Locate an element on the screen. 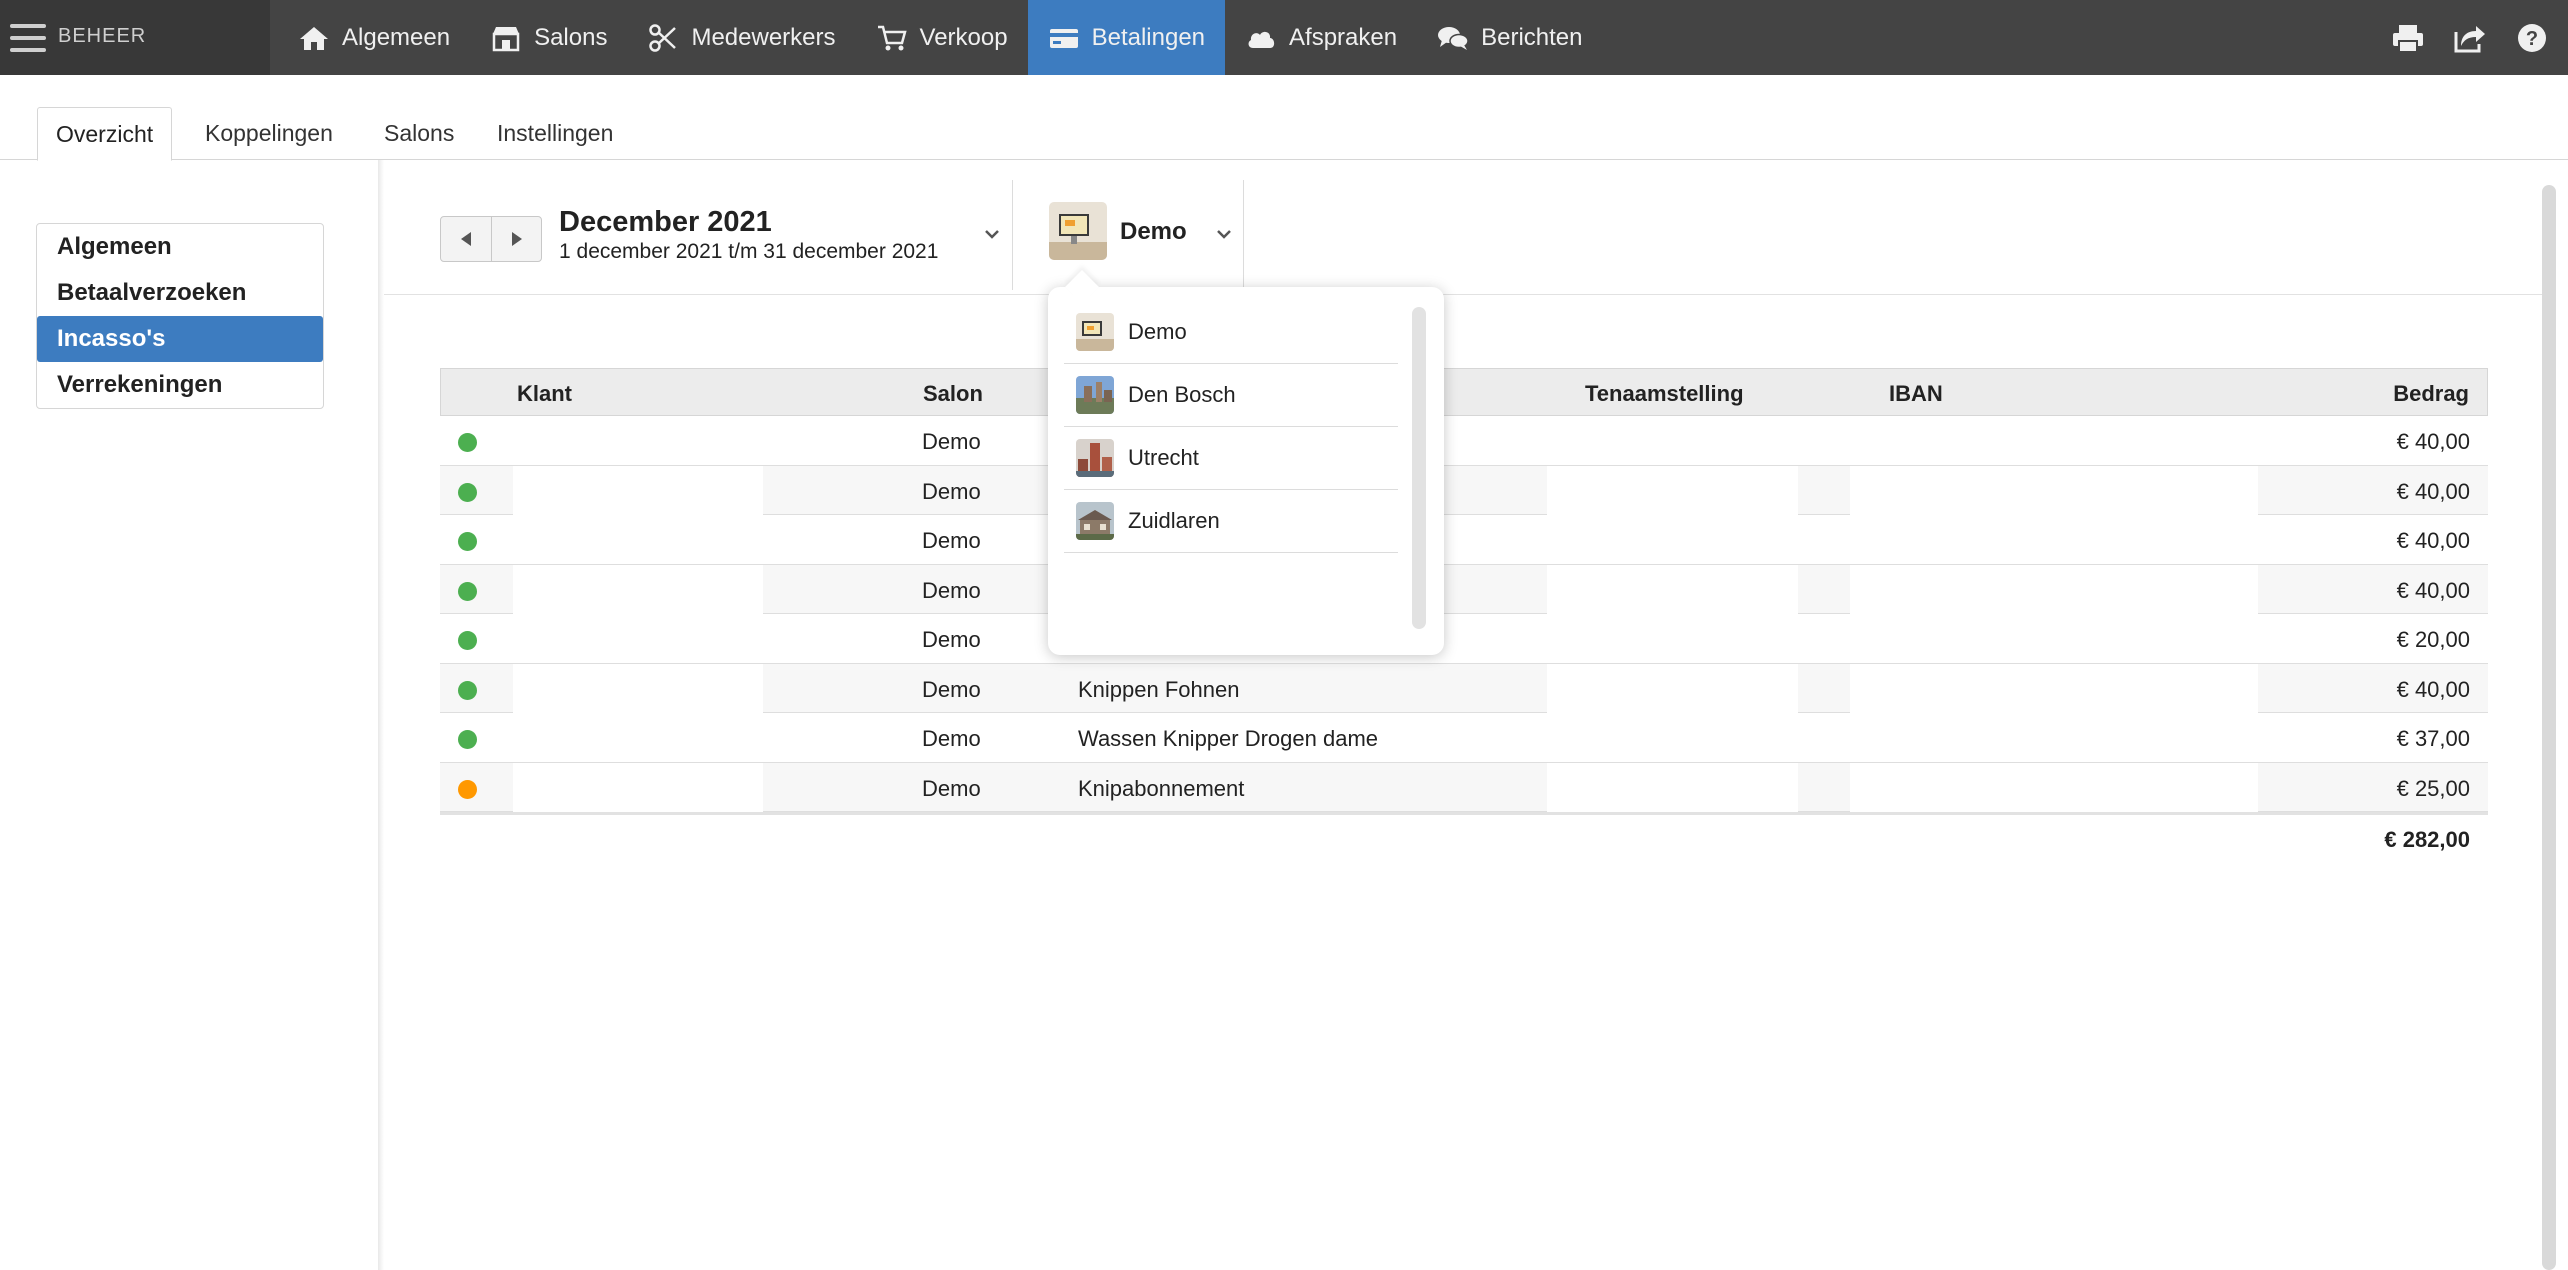 This screenshot has height=1270, width=2568. help-icon: ? is located at coordinates (2532, 38).